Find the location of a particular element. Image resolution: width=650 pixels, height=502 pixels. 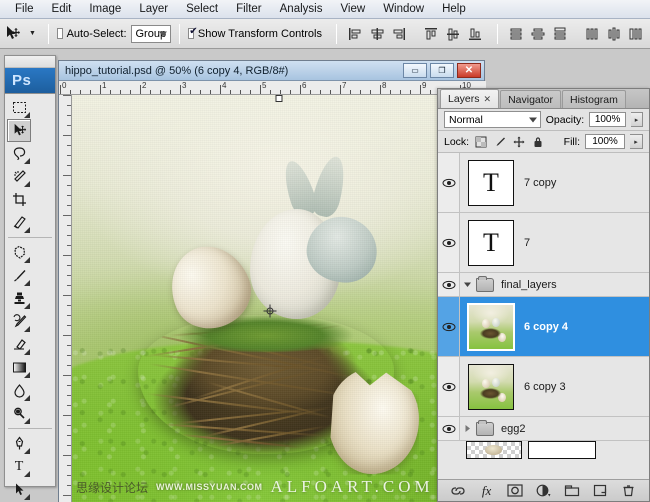

move-tool-icon is located at coordinates (12, 34).